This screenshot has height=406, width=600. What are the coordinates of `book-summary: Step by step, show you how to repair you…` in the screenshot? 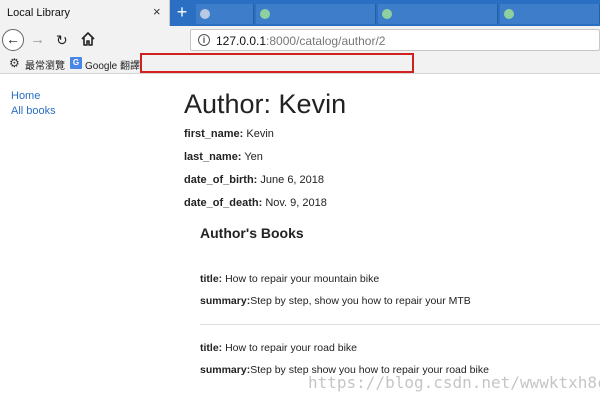 It's located at (360, 301).